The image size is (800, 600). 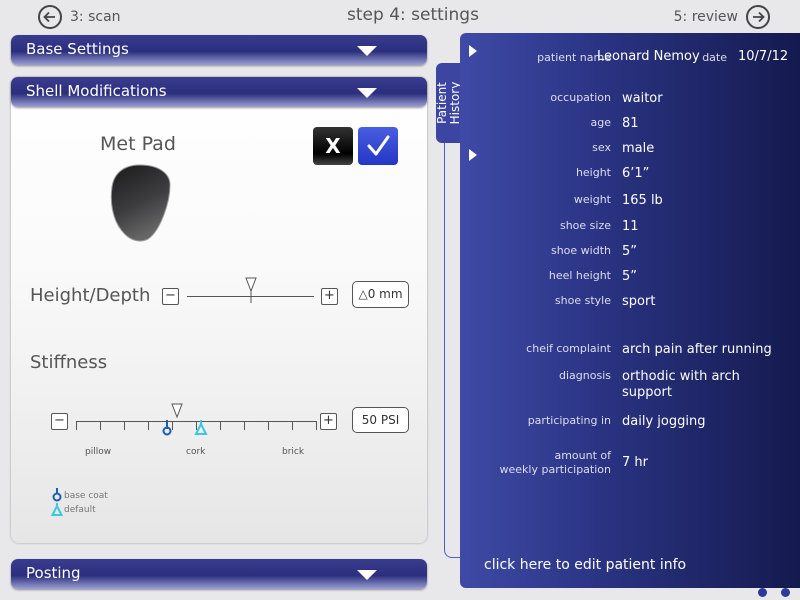 I want to click on patient-field-value: sport, so click(x=639, y=301).